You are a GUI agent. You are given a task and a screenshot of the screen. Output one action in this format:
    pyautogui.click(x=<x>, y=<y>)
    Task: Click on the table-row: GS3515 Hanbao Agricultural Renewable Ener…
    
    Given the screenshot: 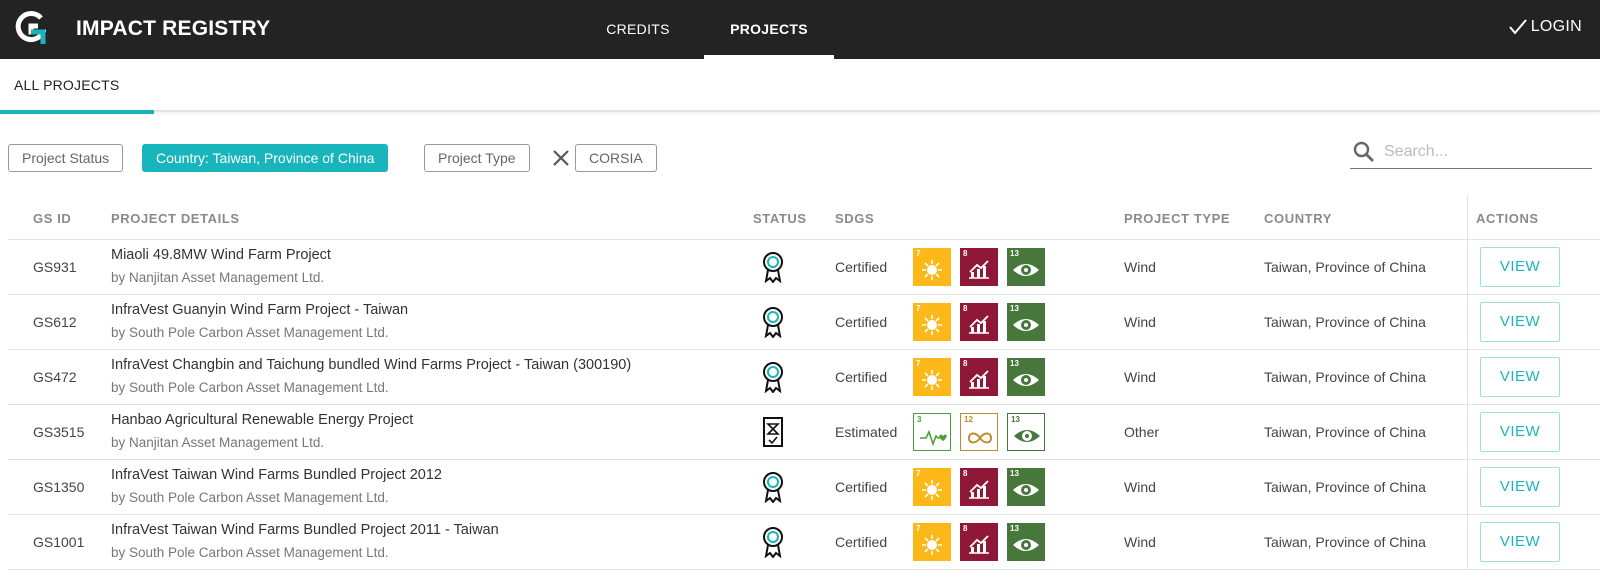 What is the action you would take?
    pyautogui.click(x=804, y=432)
    